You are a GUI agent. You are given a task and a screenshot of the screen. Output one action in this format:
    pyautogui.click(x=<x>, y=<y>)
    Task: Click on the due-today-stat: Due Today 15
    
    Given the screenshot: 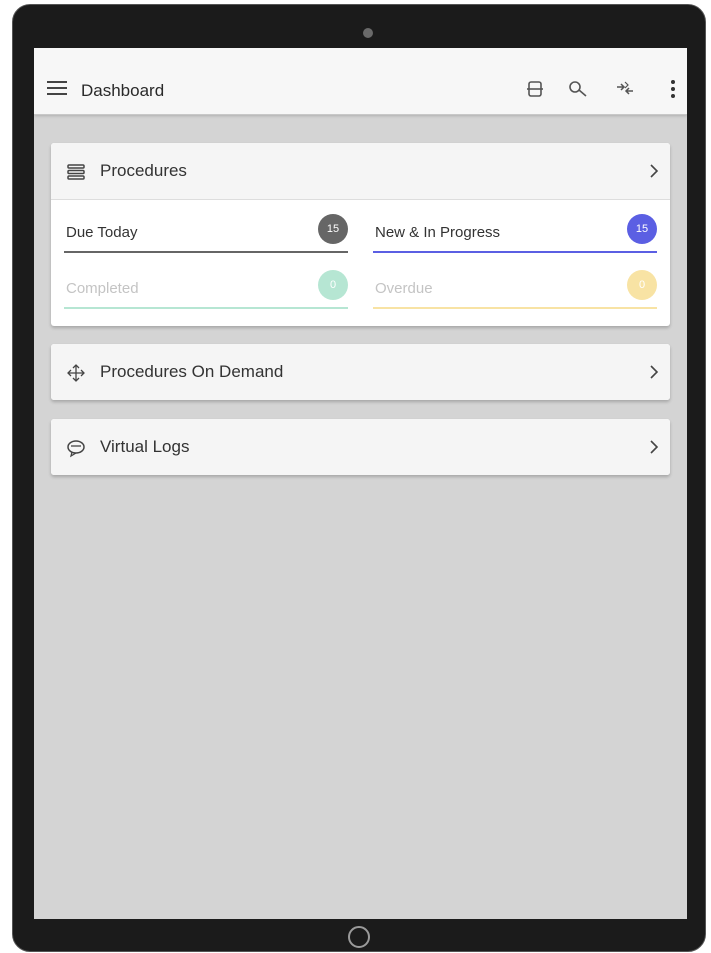 What is the action you would take?
    pyautogui.click(x=206, y=232)
    